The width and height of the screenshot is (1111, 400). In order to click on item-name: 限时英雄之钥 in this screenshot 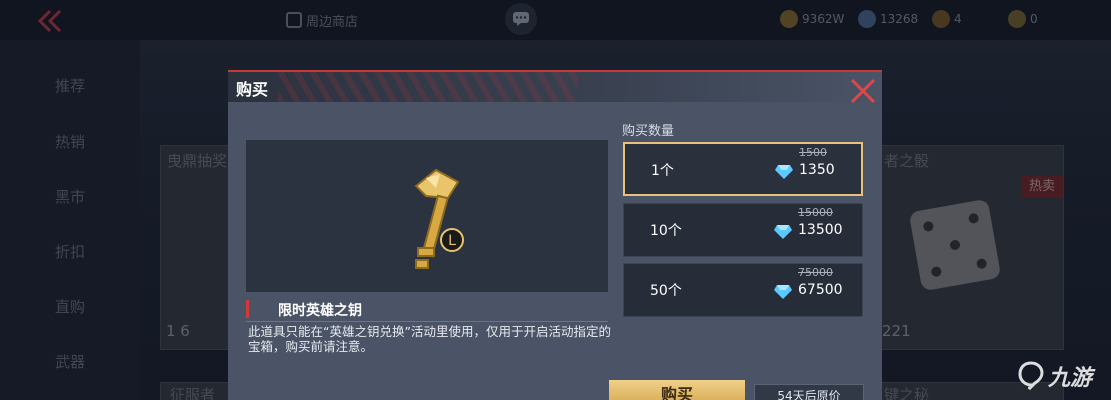, I will do `click(320, 311)`.